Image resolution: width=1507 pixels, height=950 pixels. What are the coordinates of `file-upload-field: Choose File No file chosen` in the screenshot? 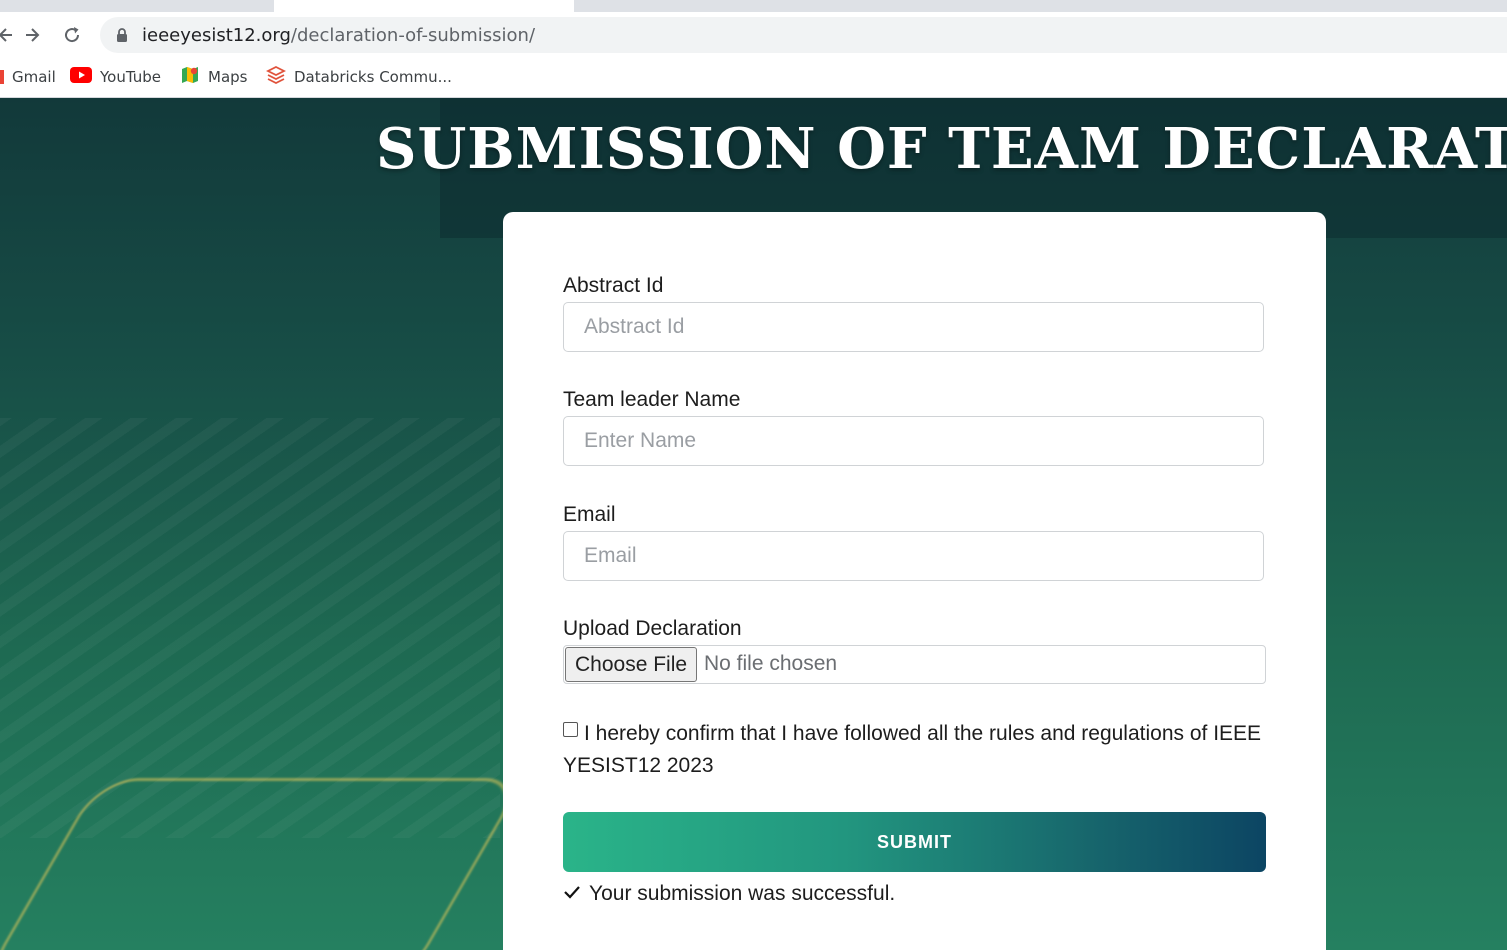 It's located at (914, 664).